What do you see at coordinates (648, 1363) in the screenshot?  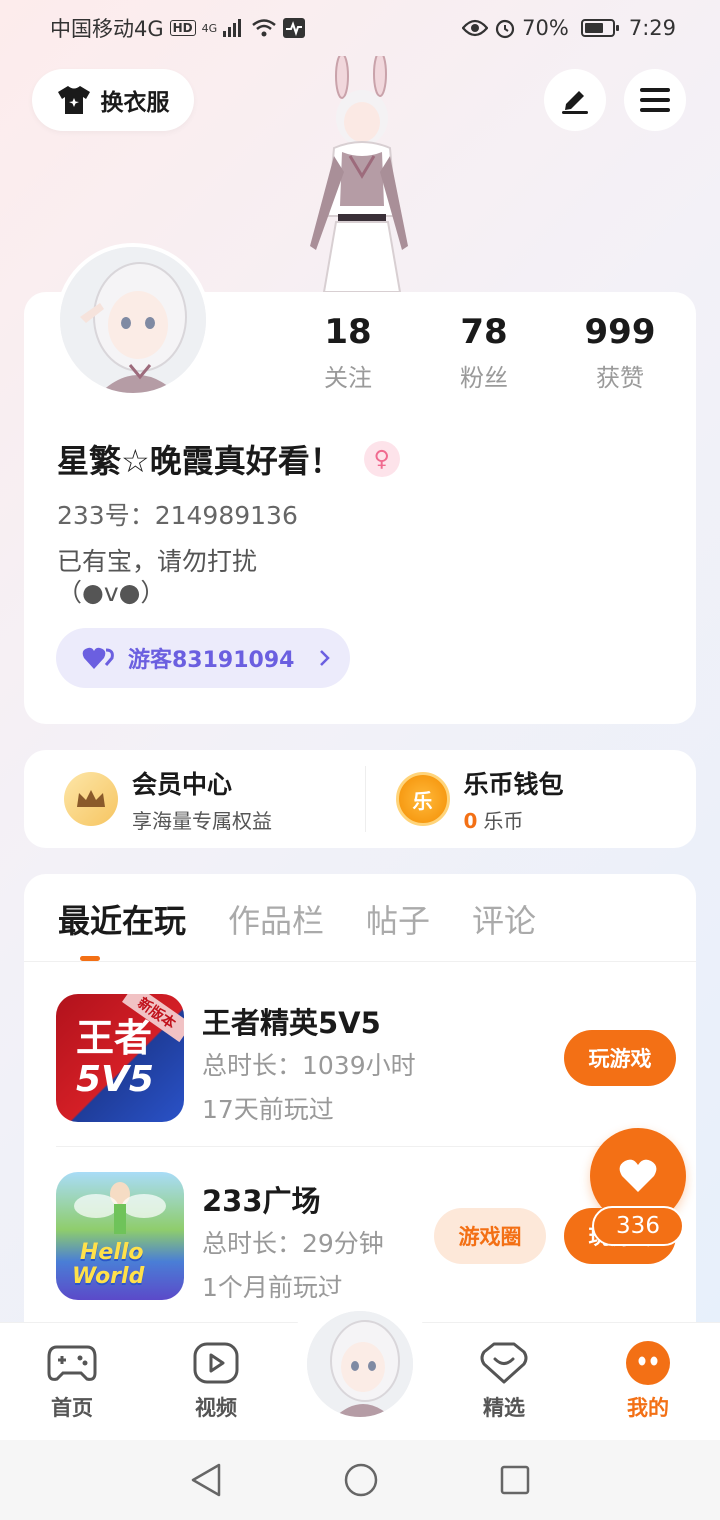 I see `face-icon` at bounding box center [648, 1363].